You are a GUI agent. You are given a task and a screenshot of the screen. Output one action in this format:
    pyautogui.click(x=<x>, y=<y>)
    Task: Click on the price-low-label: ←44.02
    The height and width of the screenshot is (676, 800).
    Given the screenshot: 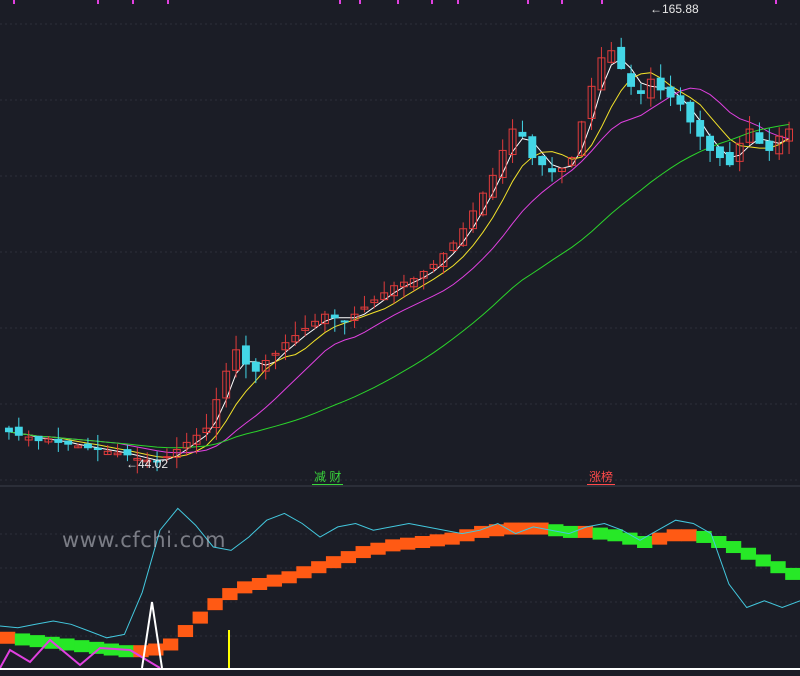 What is the action you would take?
    pyautogui.click(x=147, y=464)
    